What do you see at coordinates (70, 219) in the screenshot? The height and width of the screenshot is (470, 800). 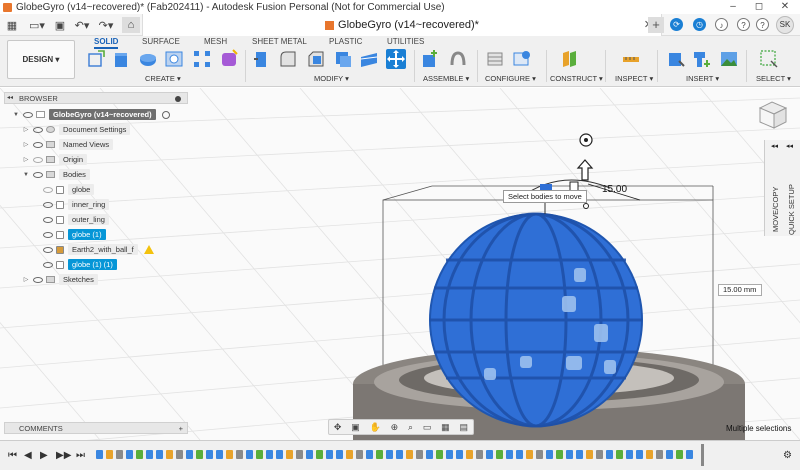 I see `browser-item: outer_ling` at bounding box center [70, 219].